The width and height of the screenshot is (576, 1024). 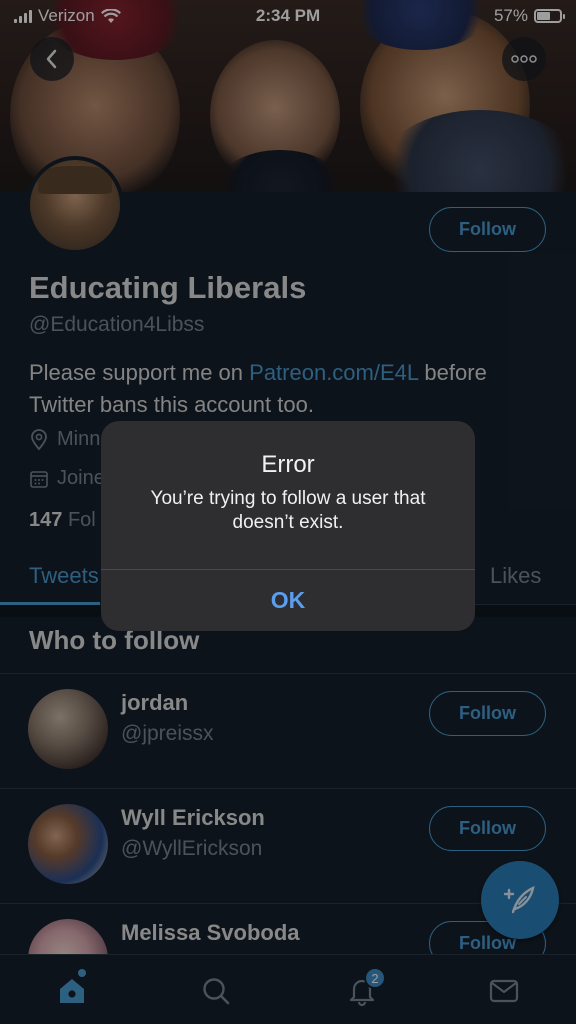 I want to click on alert-title: Error, so click(x=288, y=464).